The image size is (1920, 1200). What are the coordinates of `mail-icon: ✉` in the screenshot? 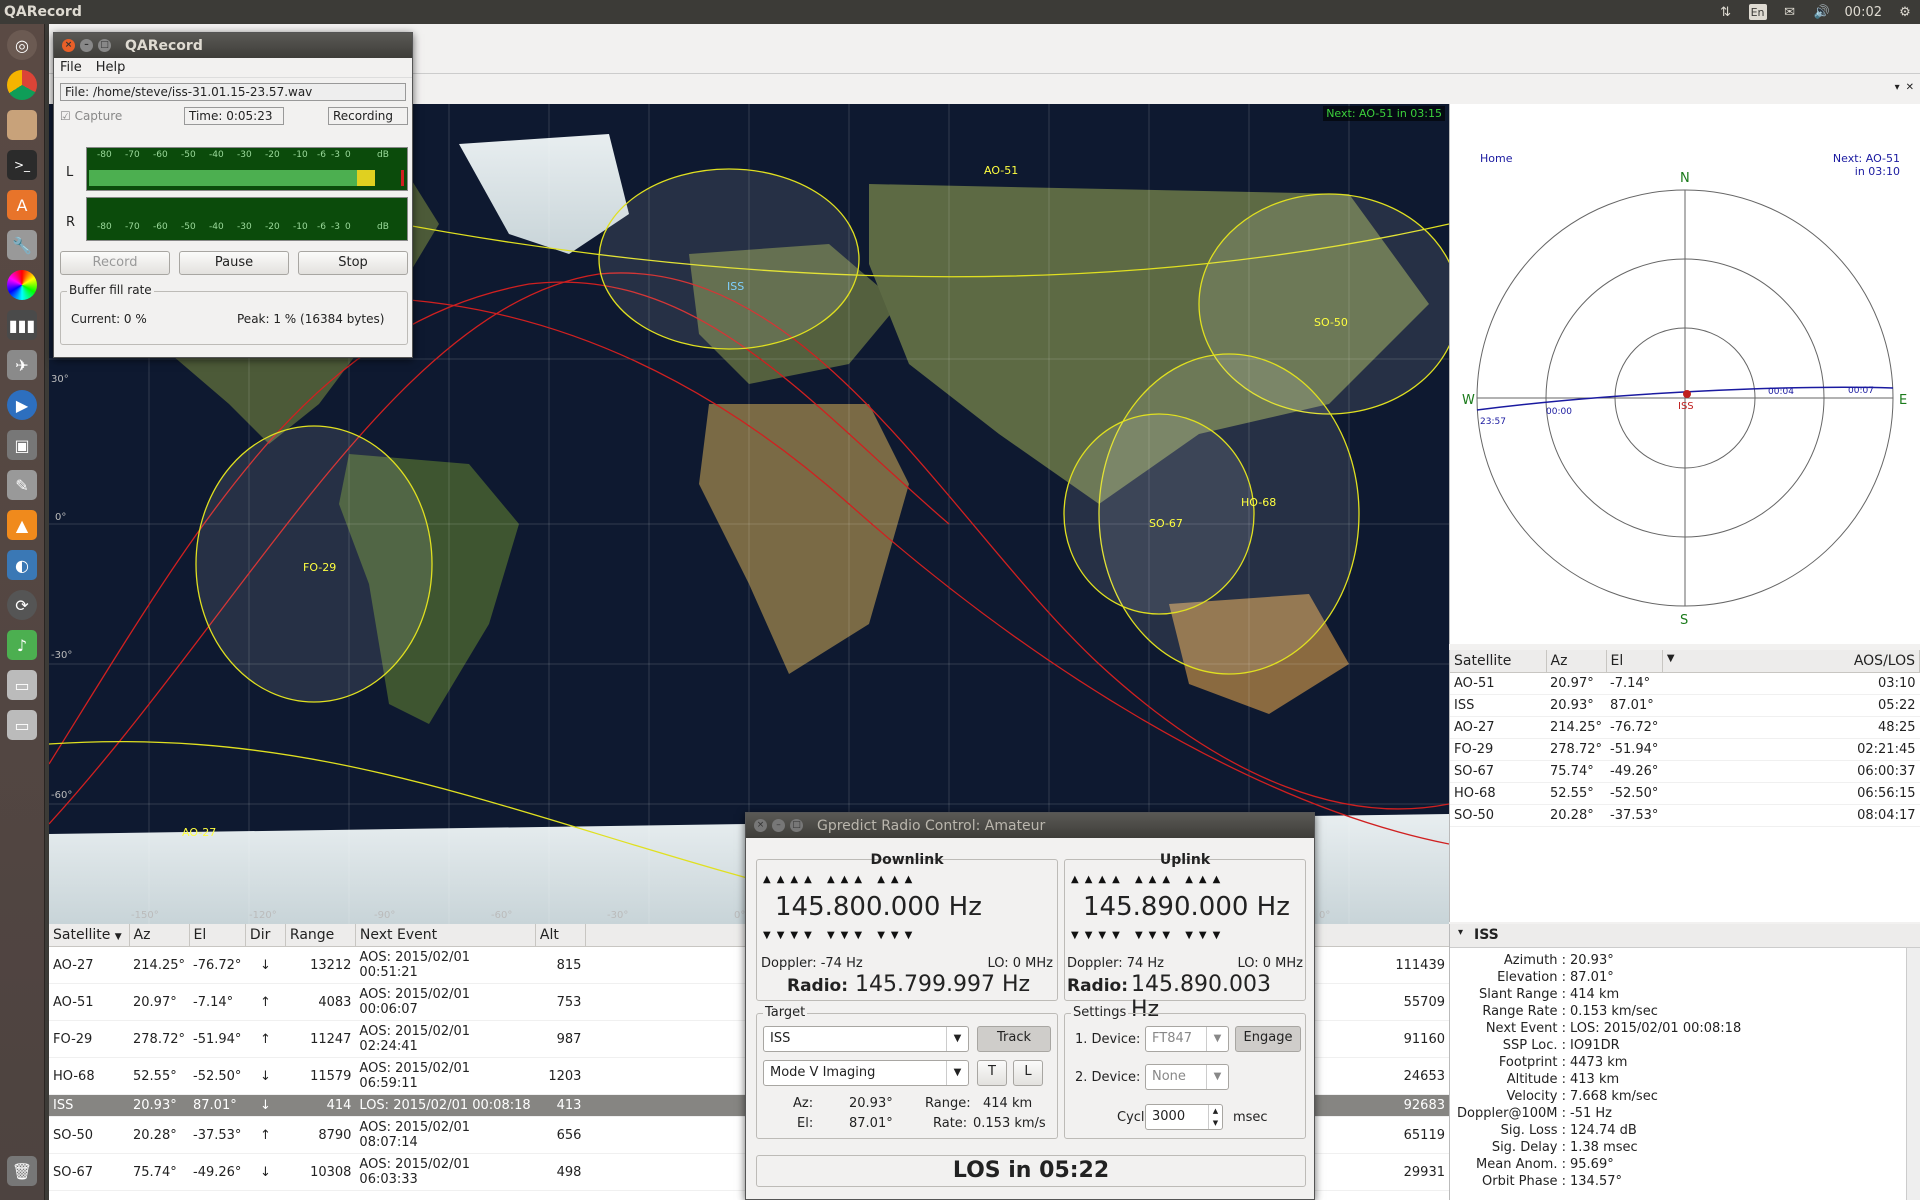 It's located at (1790, 12).